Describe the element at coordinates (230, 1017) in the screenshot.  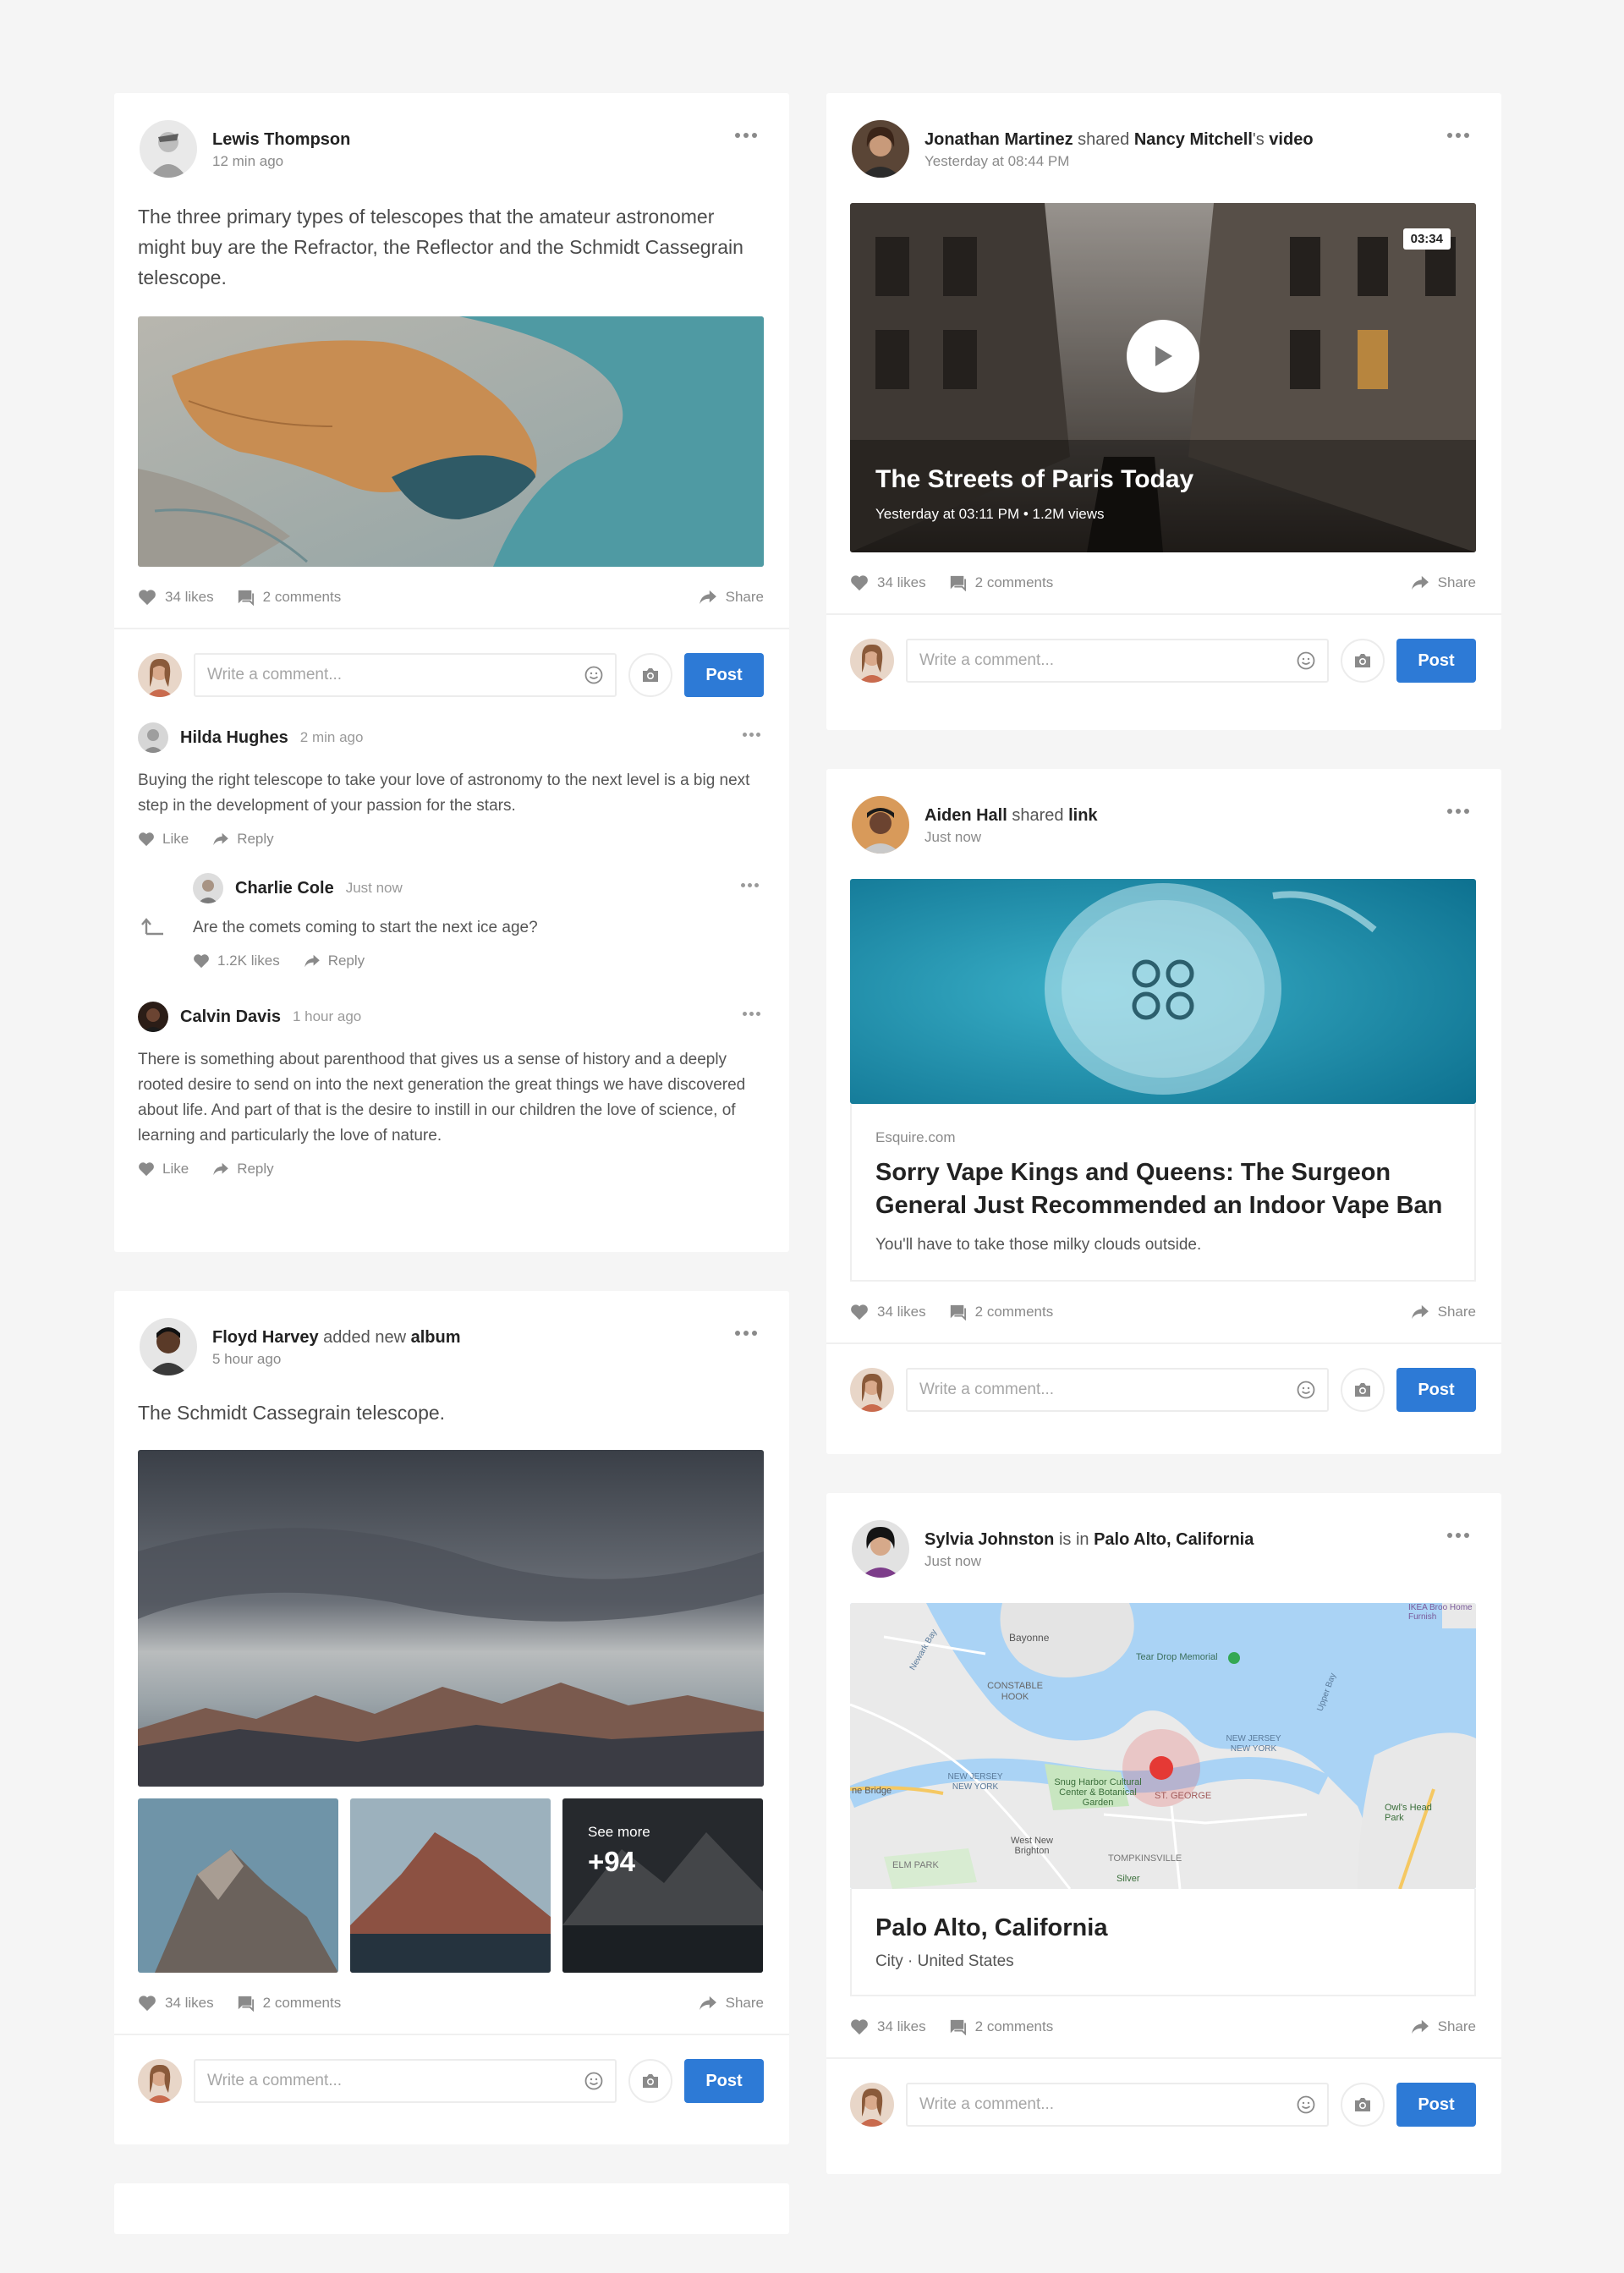
I see `comment-author: Calvin Davis` at that location.